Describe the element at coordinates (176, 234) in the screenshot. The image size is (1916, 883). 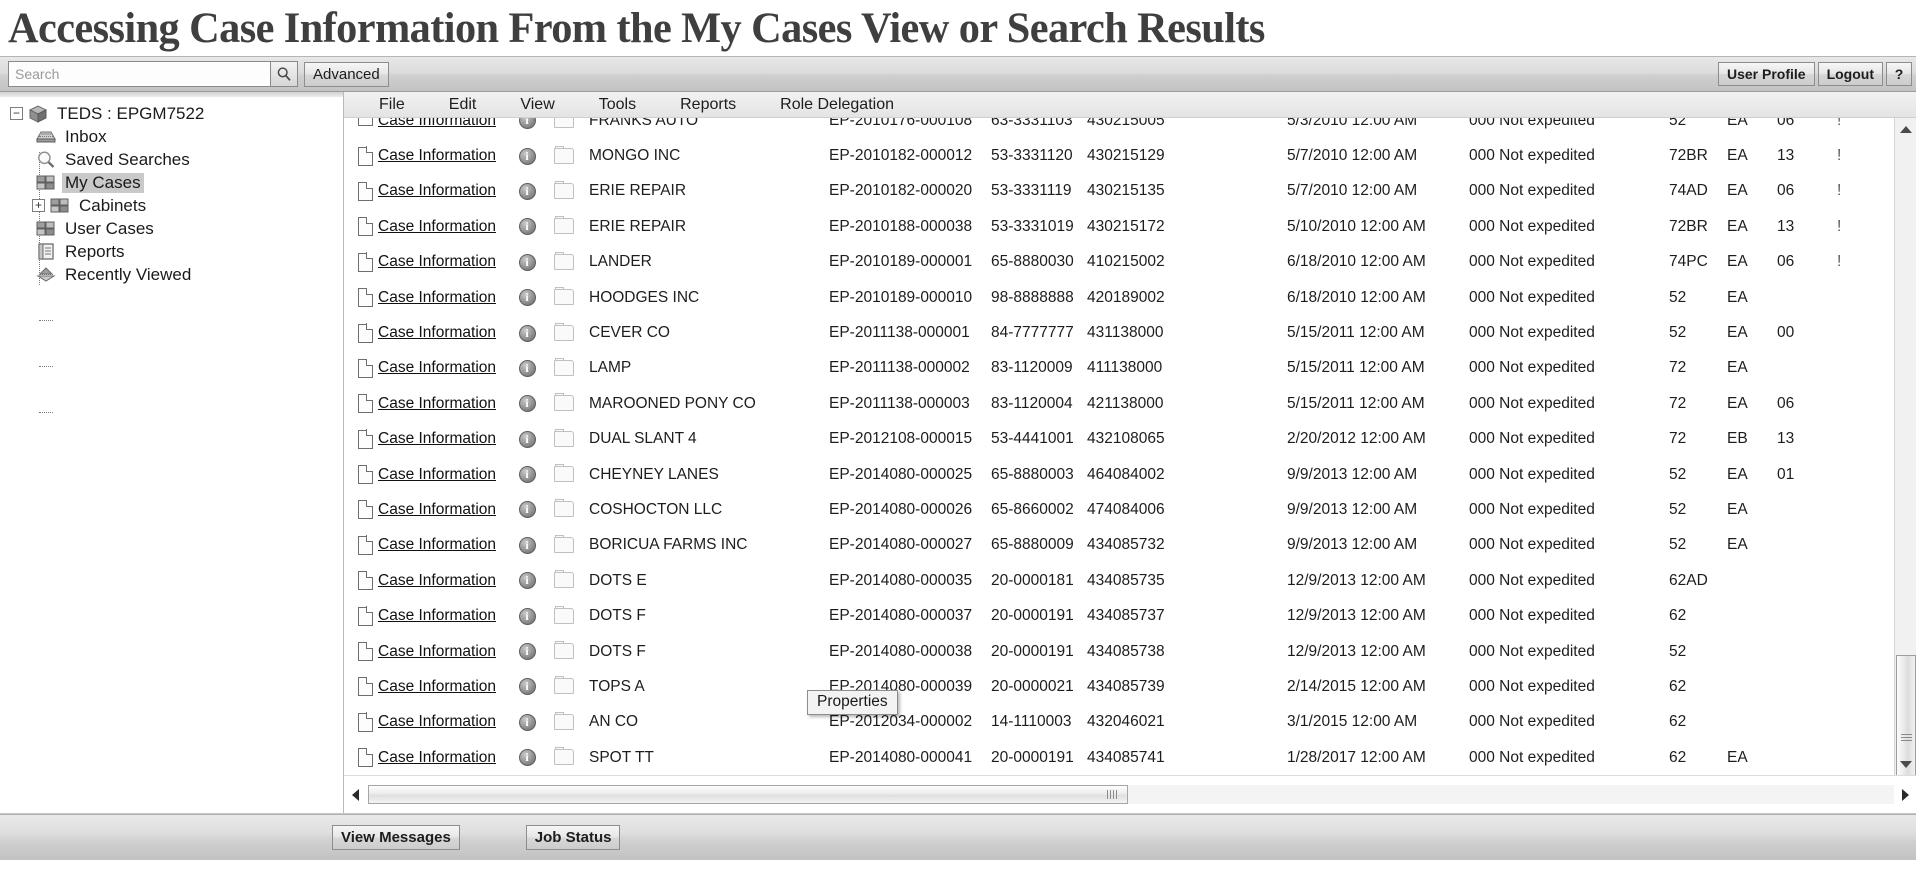
I see `sidebar-item-cabinets: + Cabinets` at that location.